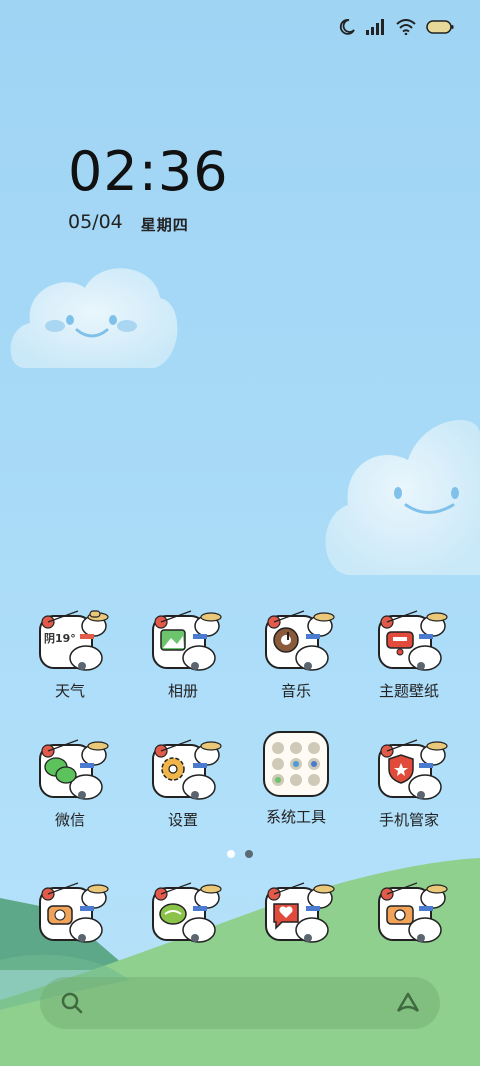 The height and width of the screenshot is (1066, 480). What do you see at coordinates (187, 912) in the screenshot?
I see `messages-icon` at bounding box center [187, 912].